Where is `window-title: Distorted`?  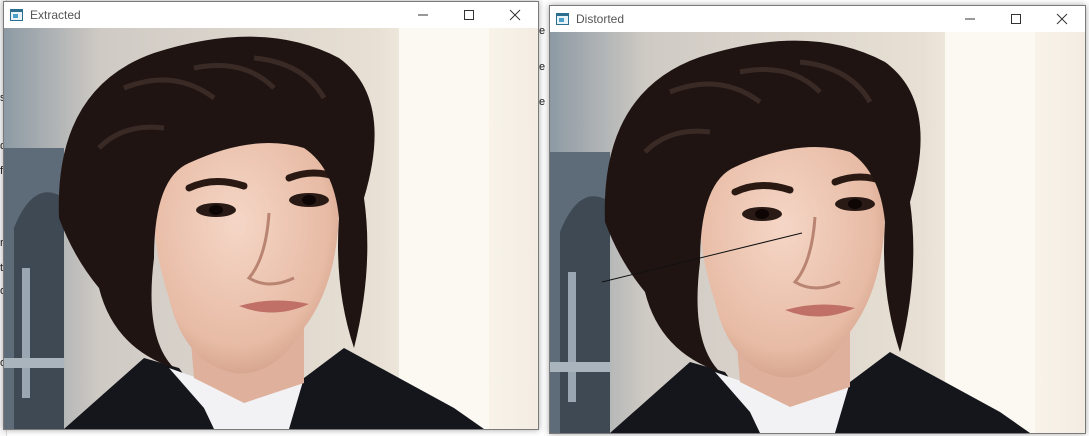
window-title: Distorted is located at coordinates (600, 19).